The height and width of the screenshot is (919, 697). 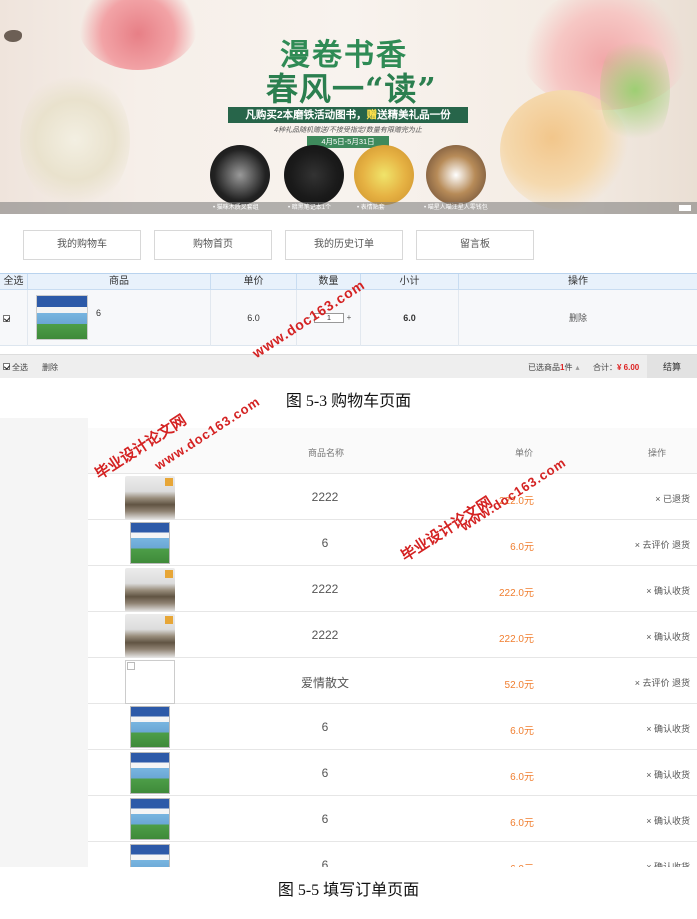 I want to click on campaign-title-line2: 春风一“读”, so click(x=351, y=89).